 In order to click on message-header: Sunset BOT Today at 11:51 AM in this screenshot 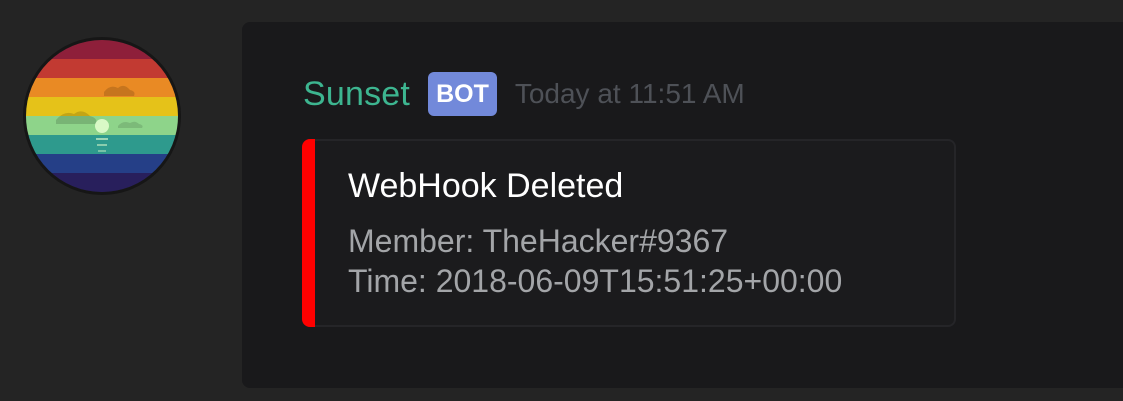, I will do `click(524, 94)`.